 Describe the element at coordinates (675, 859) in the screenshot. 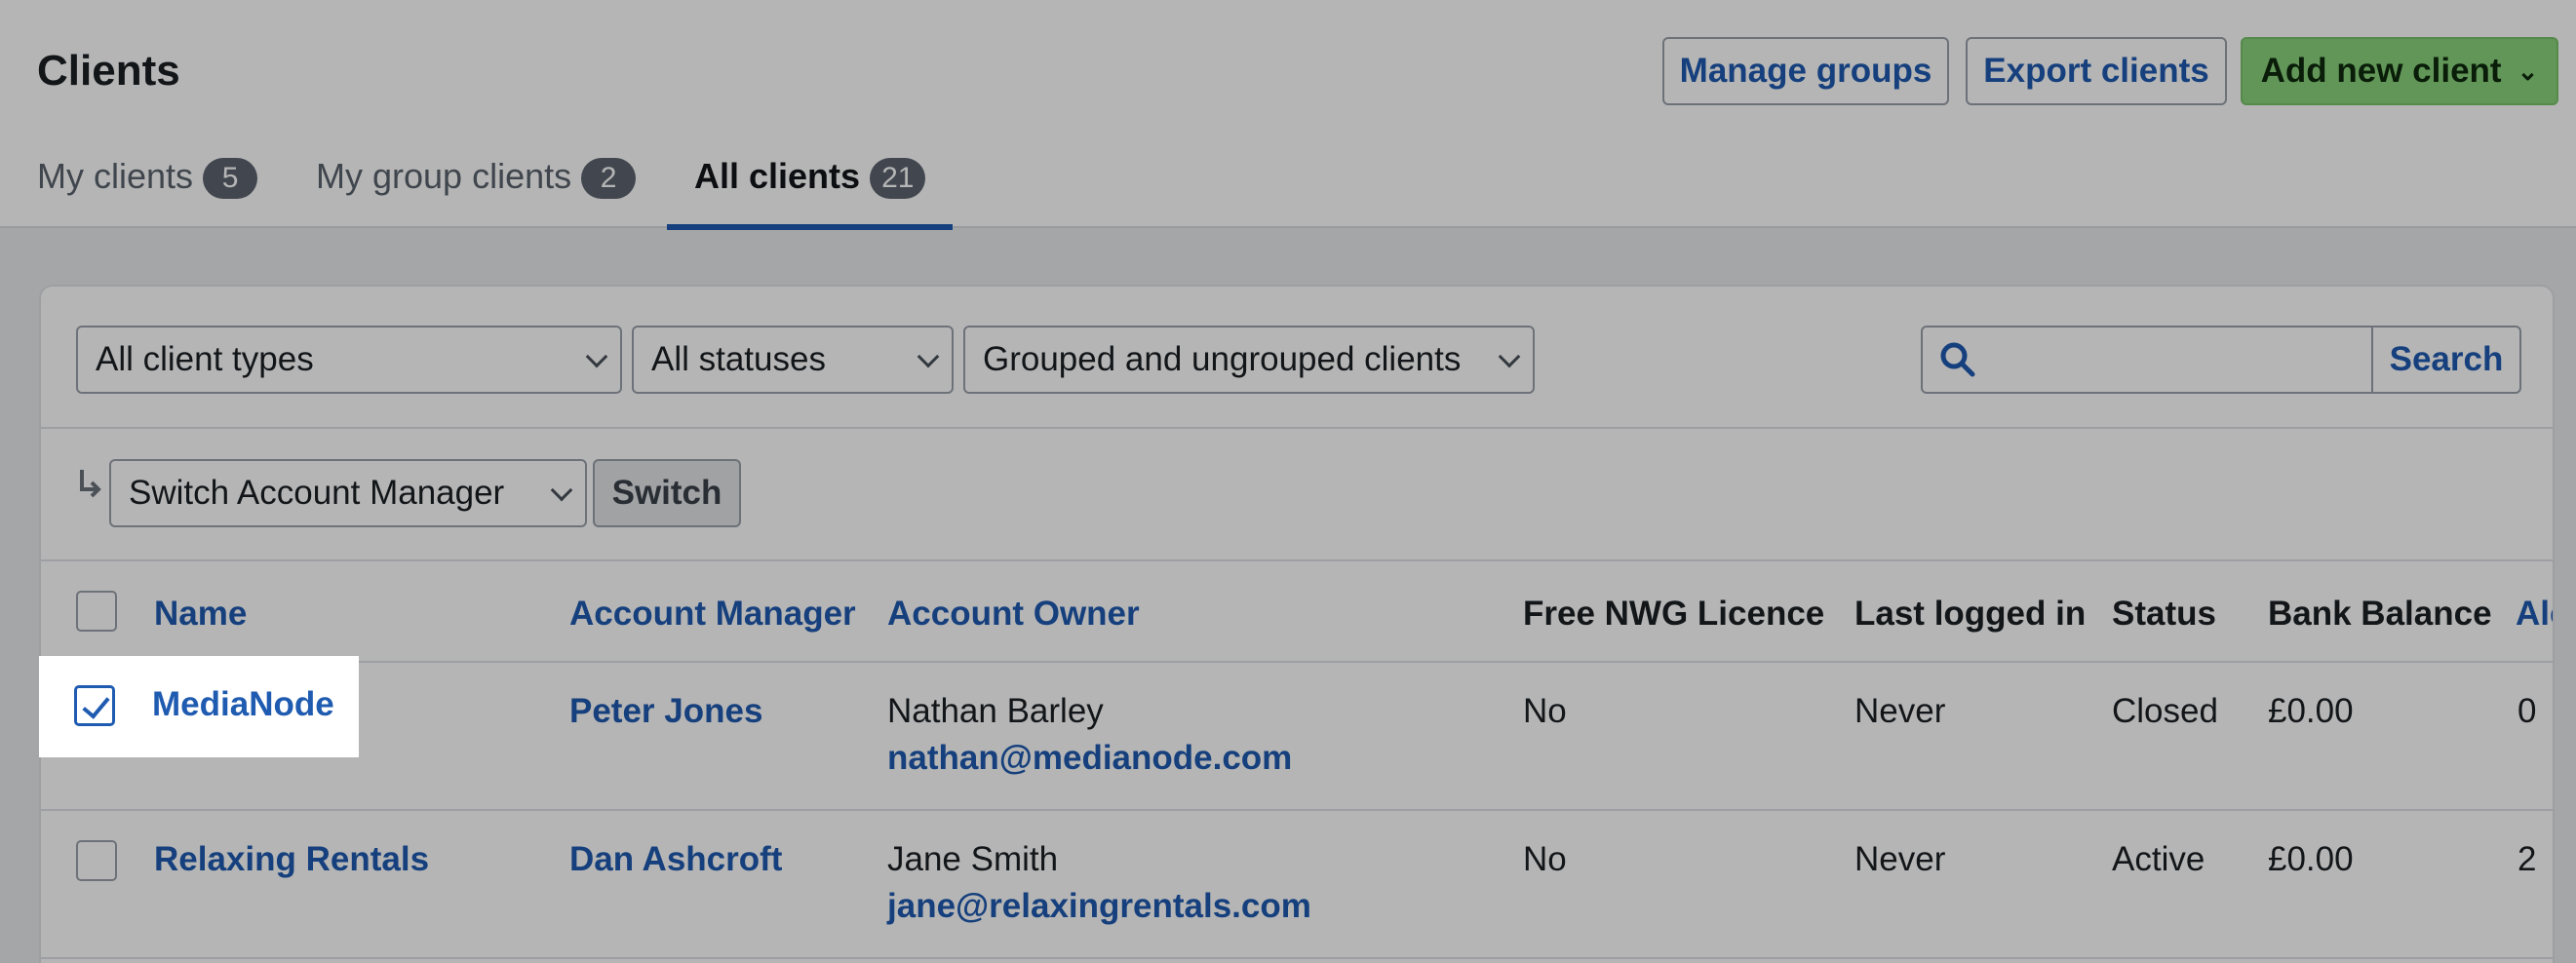

I see `account-manager-link: Dan Ashcroft` at that location.